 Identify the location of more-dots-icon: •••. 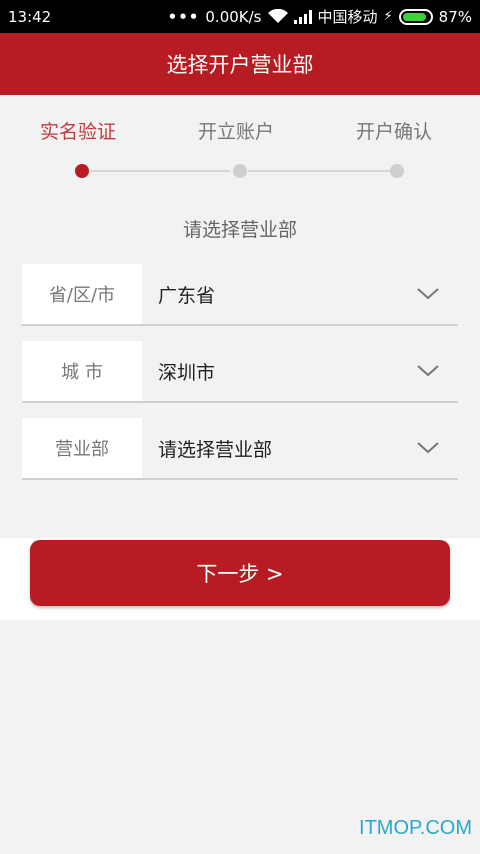
(183, 16).